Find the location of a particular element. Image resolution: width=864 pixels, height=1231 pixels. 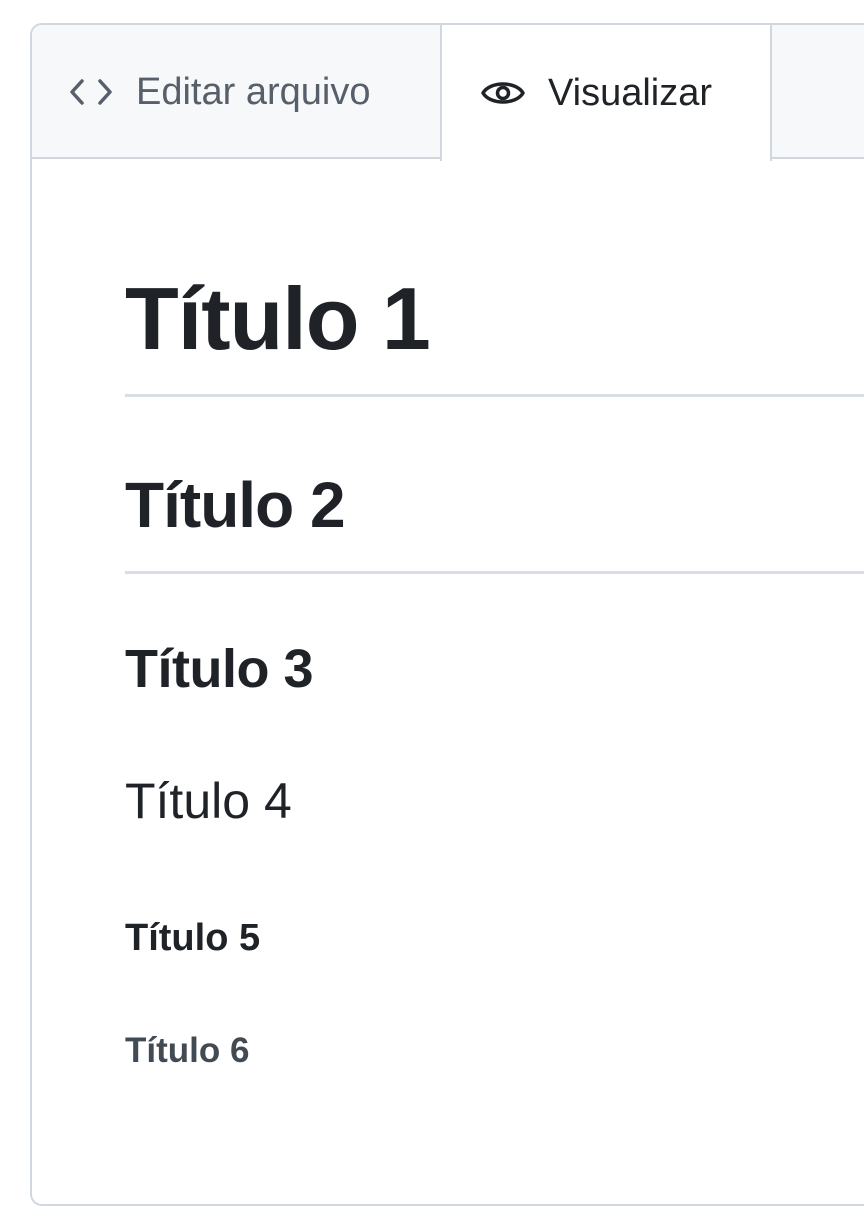

heading-2-divider is located at coordinates (494, 572).